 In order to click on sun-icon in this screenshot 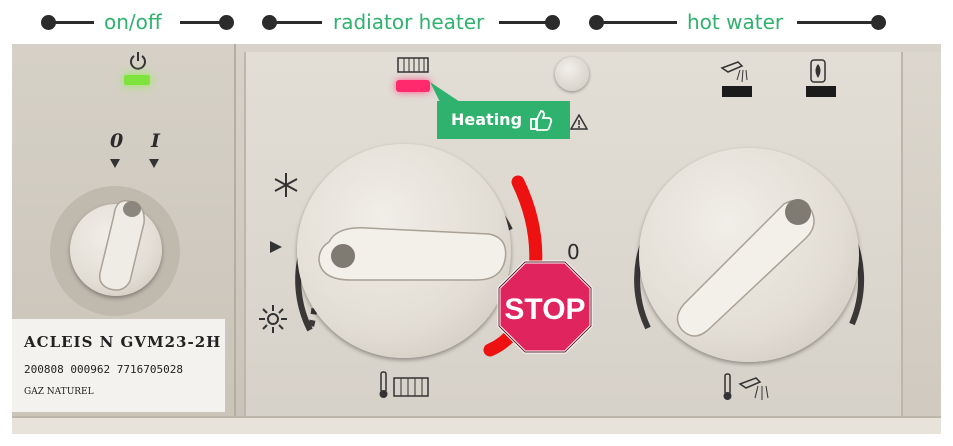, I will do `click(273, 319)`.